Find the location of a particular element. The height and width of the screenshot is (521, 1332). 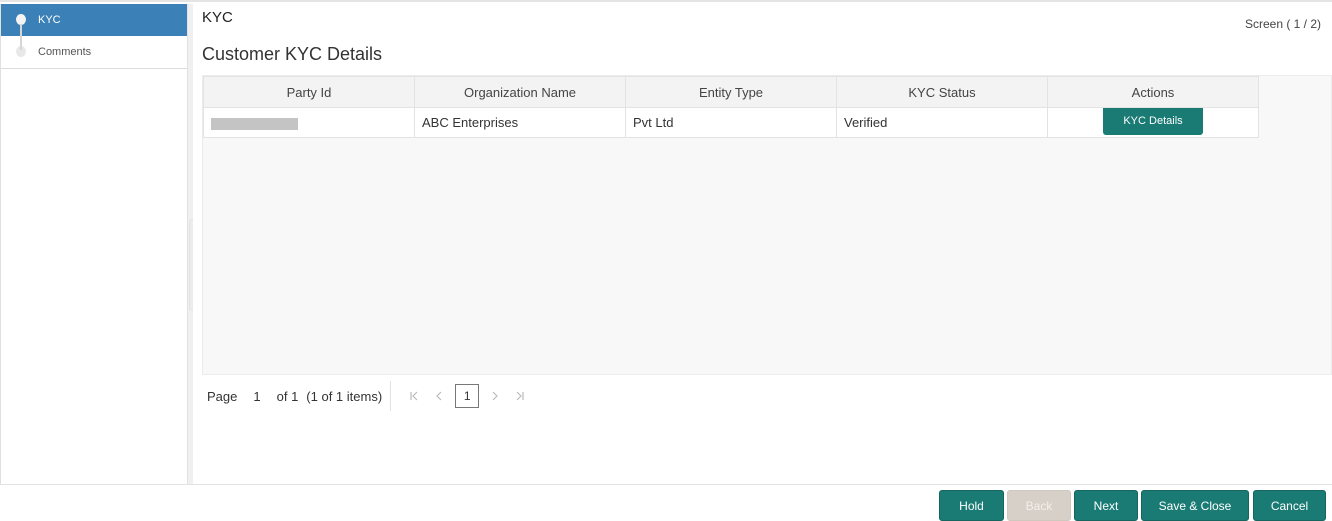

last-page-icon is located at coordinates (520, 396).